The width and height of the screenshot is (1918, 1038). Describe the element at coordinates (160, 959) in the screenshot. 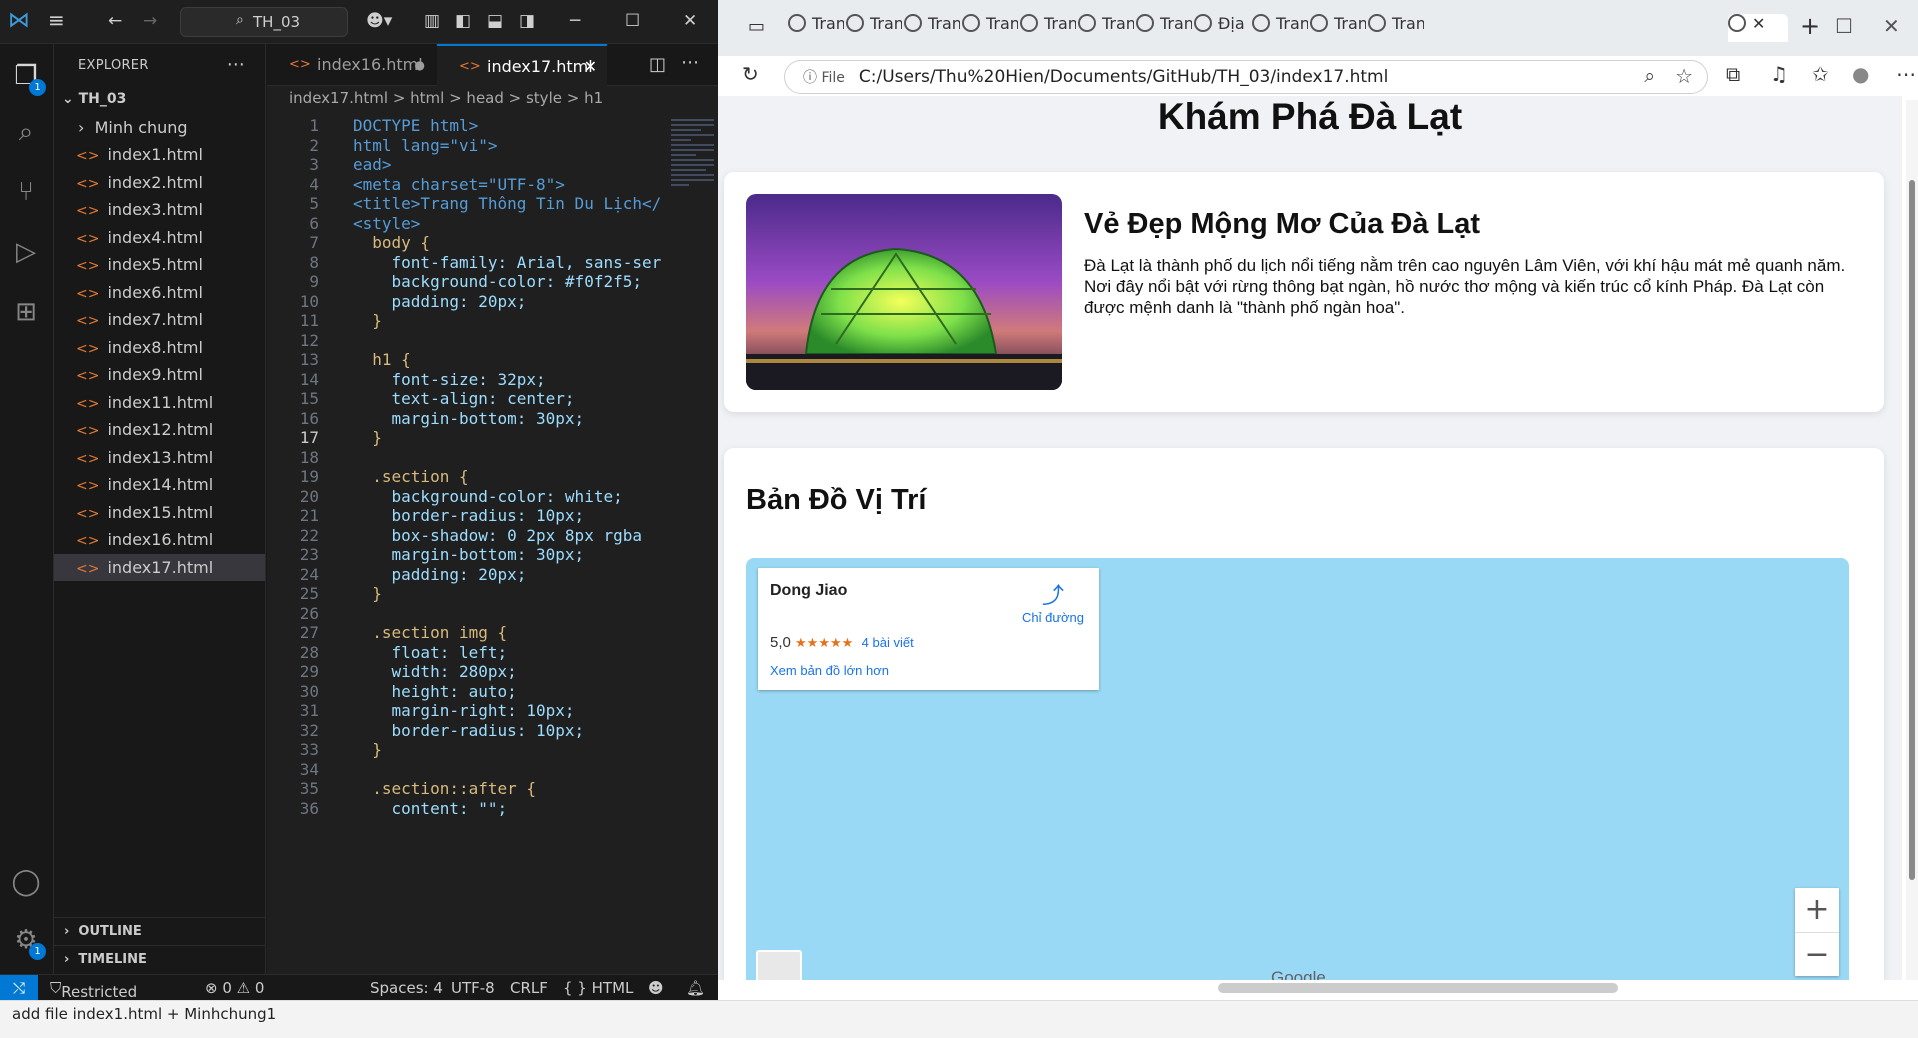

I see `timeline-section: › TIMELINE` at that location.